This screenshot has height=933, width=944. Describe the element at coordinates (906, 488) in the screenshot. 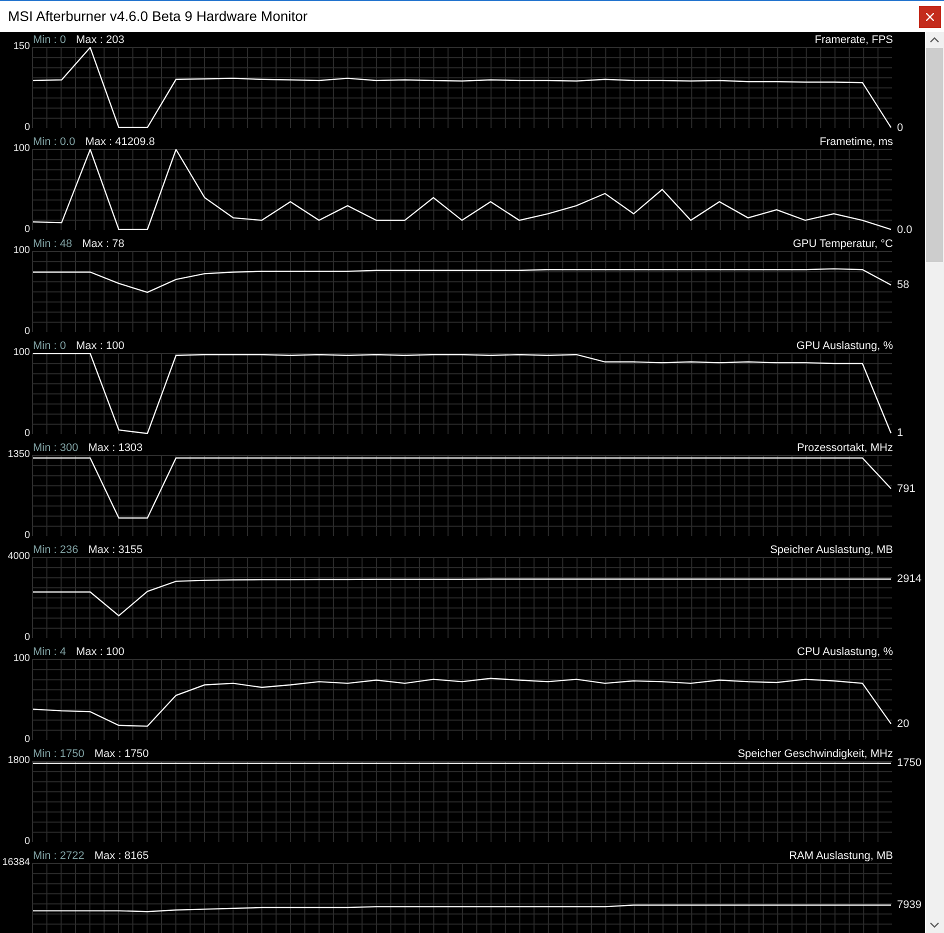

I see `current-value: 791` at that location.